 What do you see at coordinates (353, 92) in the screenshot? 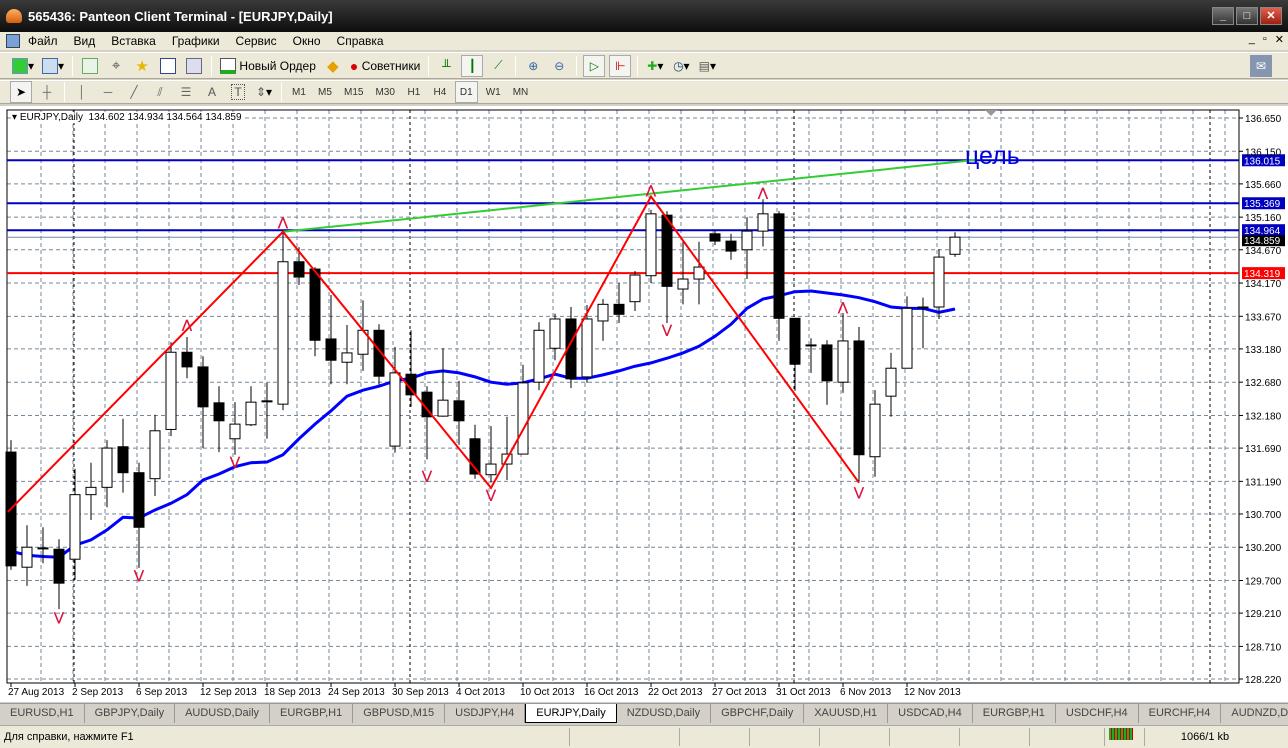
I see `timeframe-m15: M15` at bounding box center [353, 92].